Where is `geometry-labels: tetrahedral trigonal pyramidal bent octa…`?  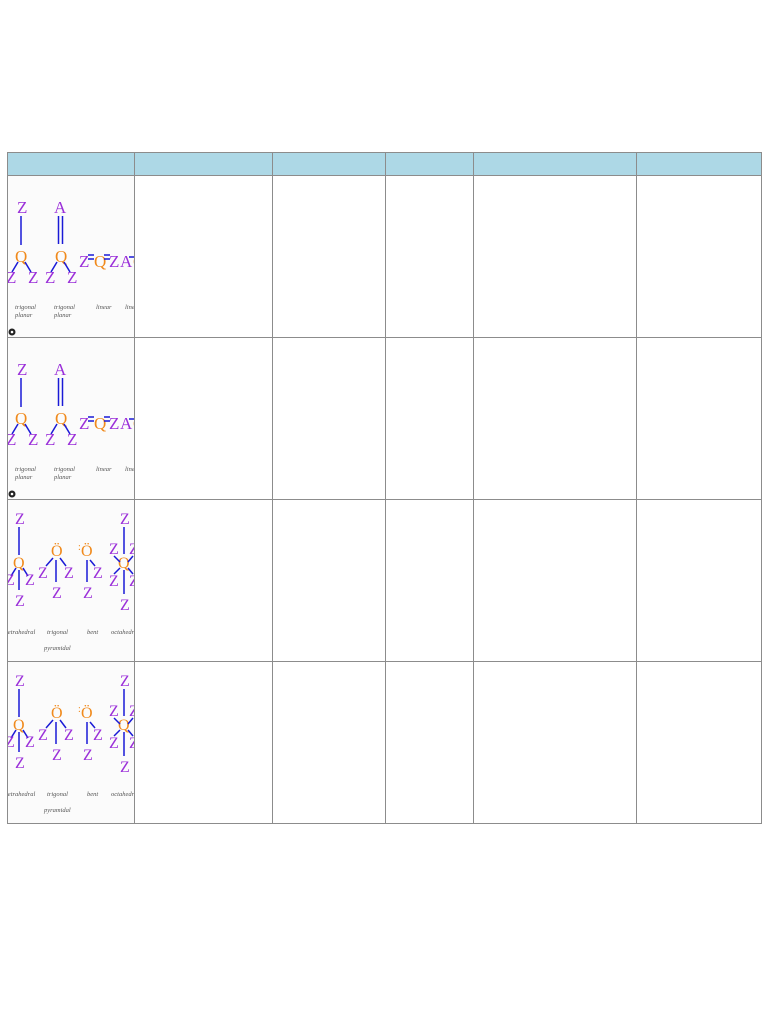 geometry-labels: tetrahedral trigonal pyramidal bent octa… is located at coordinates (71, 640).